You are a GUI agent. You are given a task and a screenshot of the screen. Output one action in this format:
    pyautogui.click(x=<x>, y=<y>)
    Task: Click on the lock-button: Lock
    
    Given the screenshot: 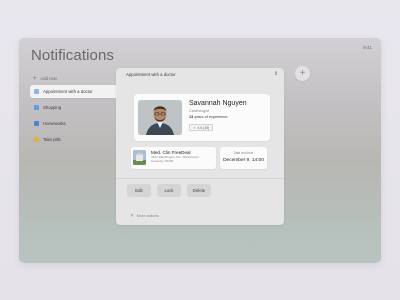 What is the action you would take?
    pyautogui.click(x=169, y=190)
    